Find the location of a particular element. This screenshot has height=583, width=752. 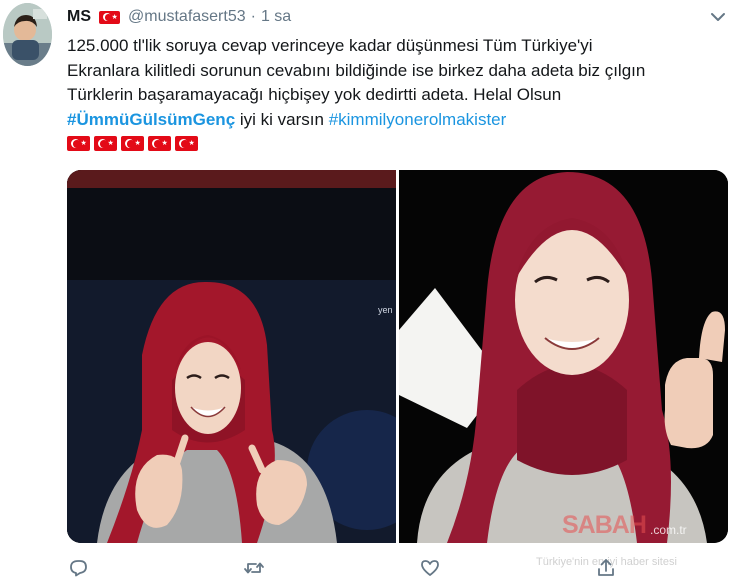

tweet-text-inline: iyi ki varsın is located at coordinates (282, 119).